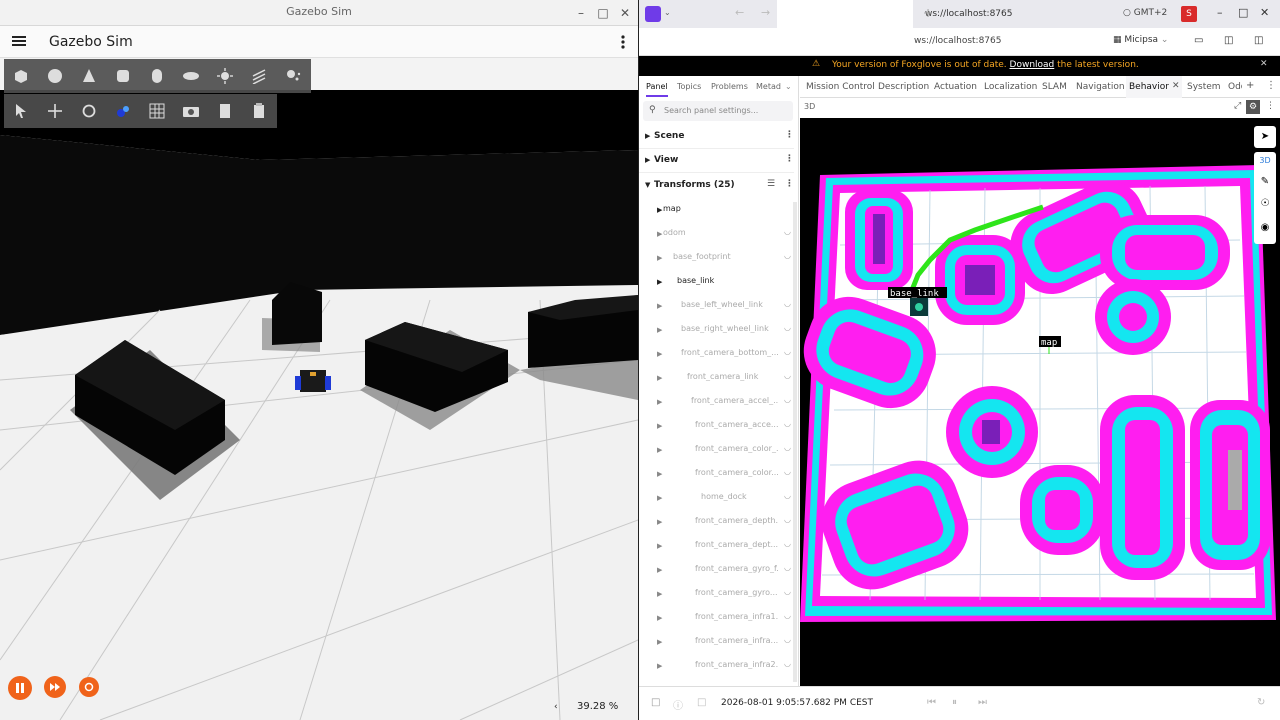  Describe the element at coordinates (729, 86) in the screenshot. I see `tab-problems: Problems` at that location.